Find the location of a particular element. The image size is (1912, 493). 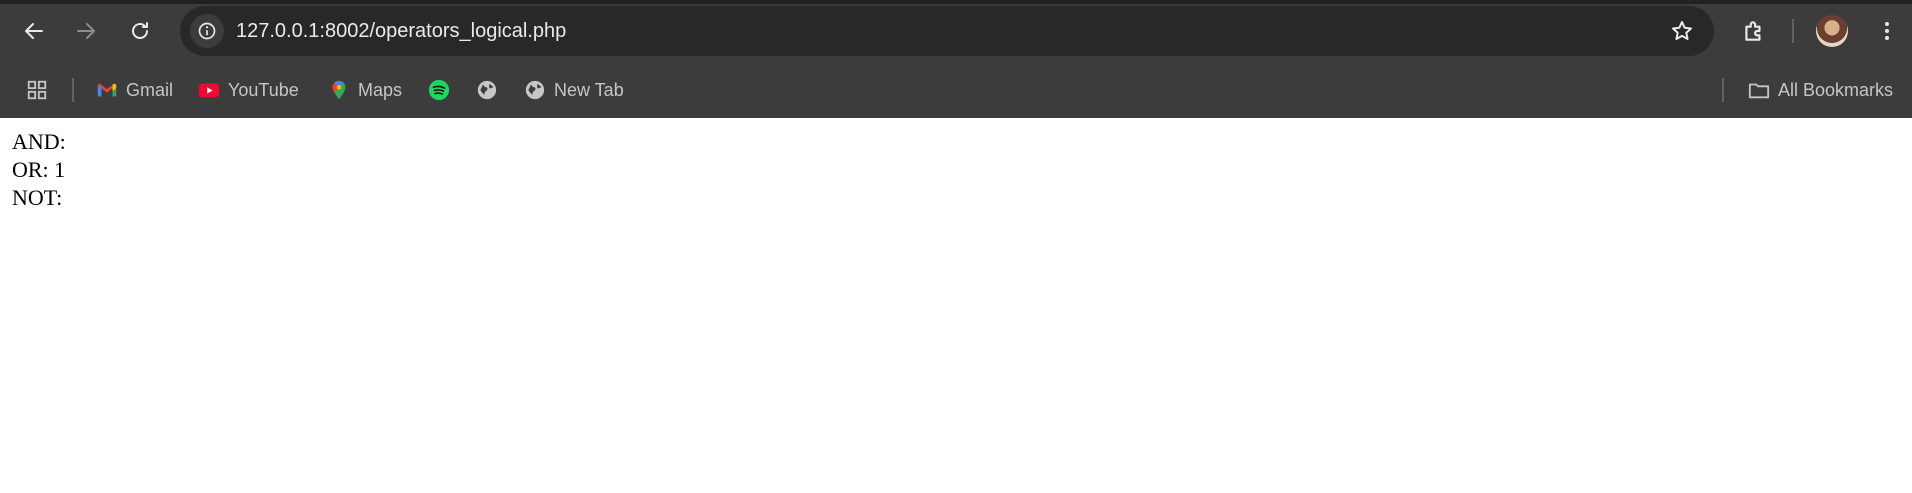

bookmark-label: Gmail is located at coordinates (150, 89).